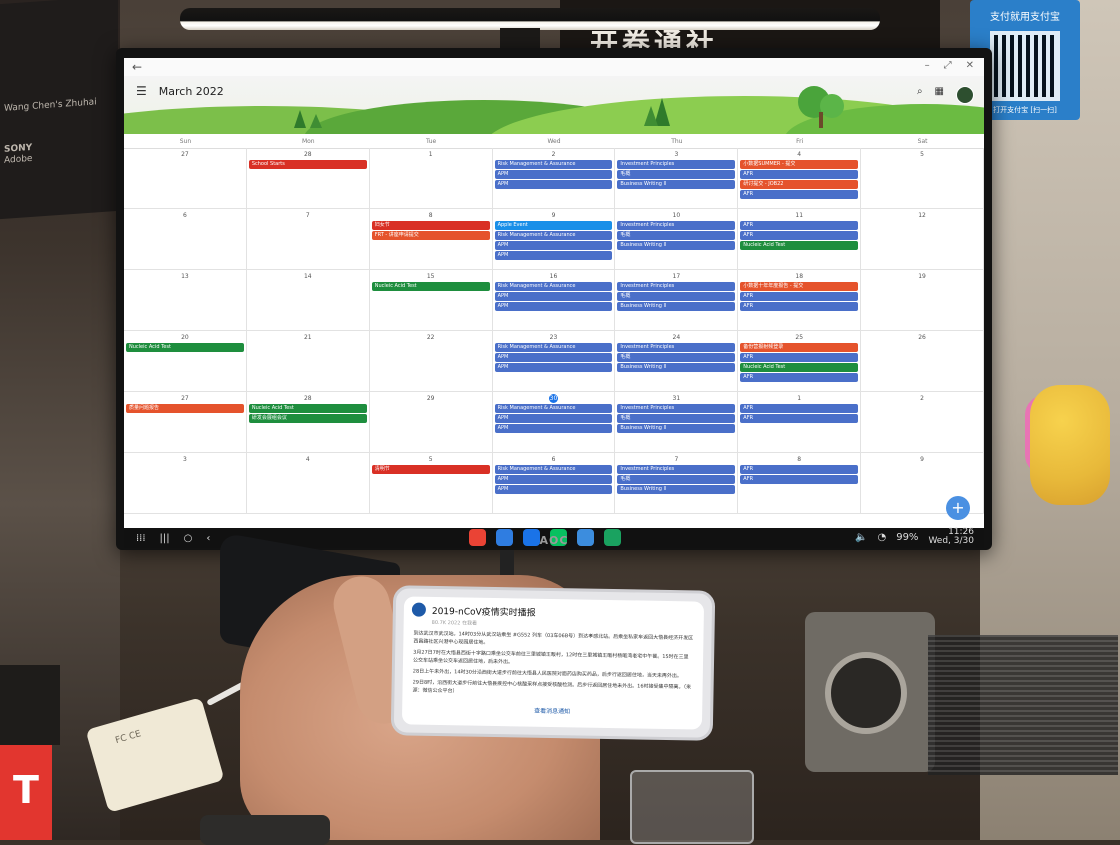  I want to click on day-cell: 13, so click(185, 300).